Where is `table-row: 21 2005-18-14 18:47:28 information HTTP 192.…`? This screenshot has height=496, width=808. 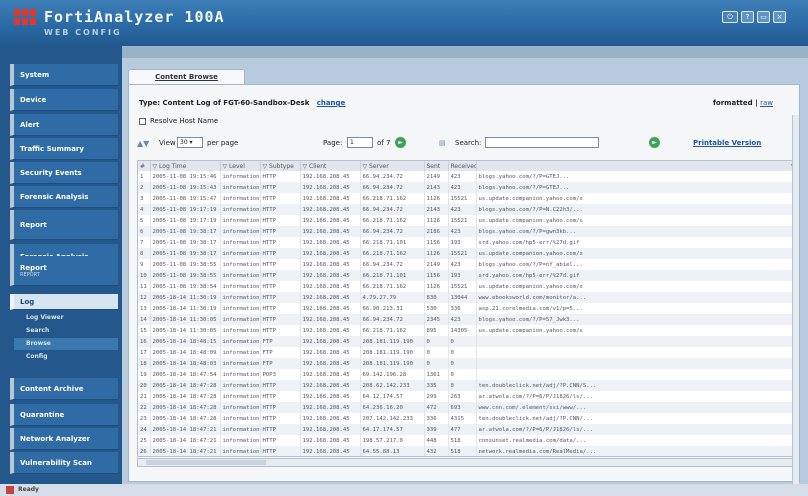
table-row: 21 2005-18-14 18:47:28 information HTTP 192.… is located at coordinates (467, 396).